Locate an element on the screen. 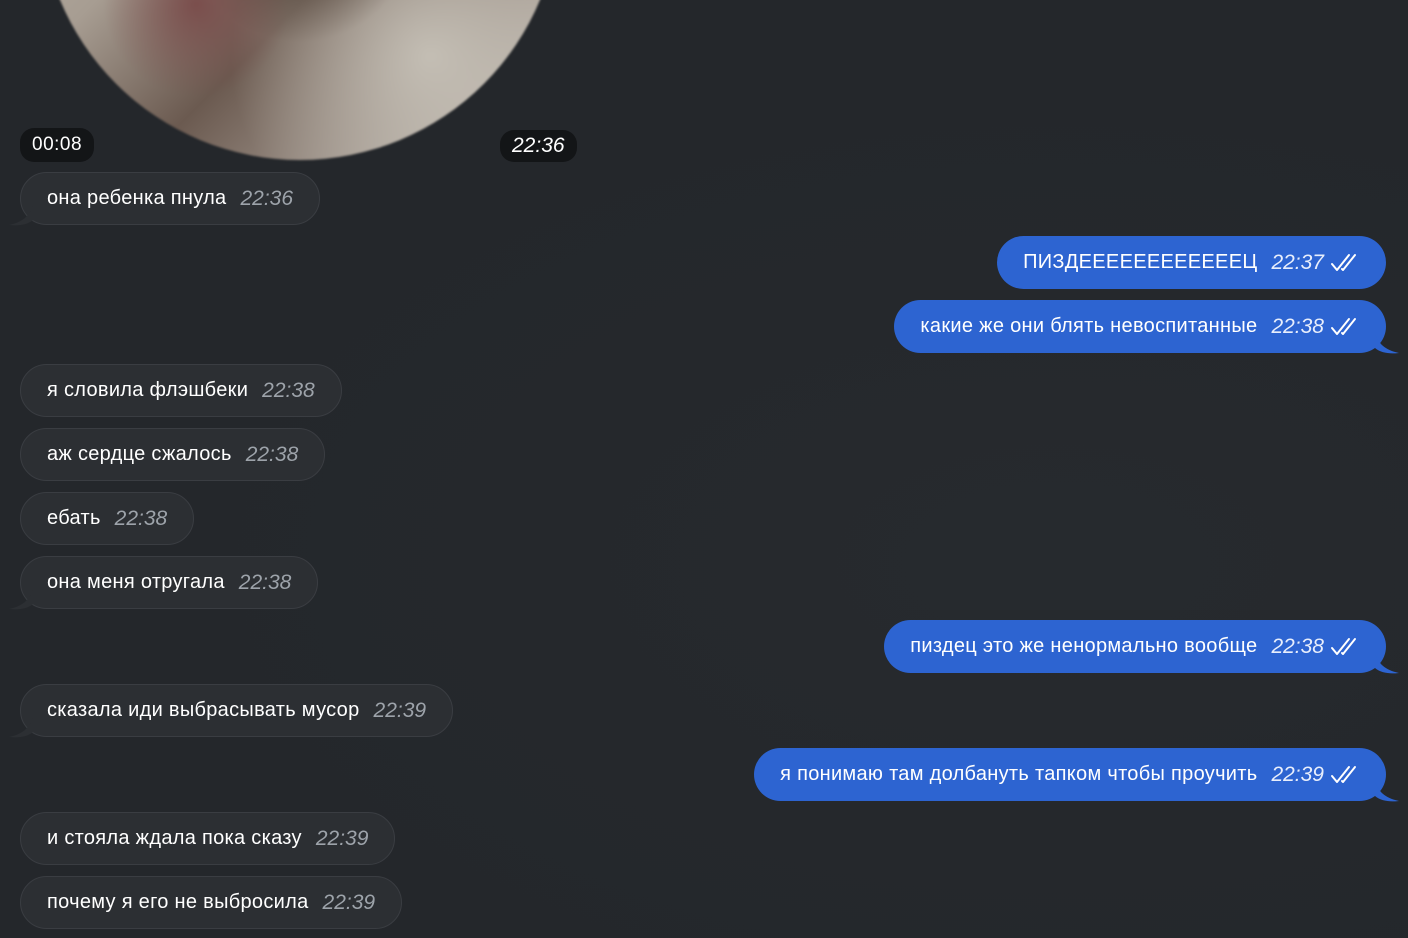 This screenshot has width=1408, height=938. outgoing-message: ПИЗДЕЕЕЕЕЕЕЕЕЕЕЕЦ 22:37 is located at coordinates (1191, 262).